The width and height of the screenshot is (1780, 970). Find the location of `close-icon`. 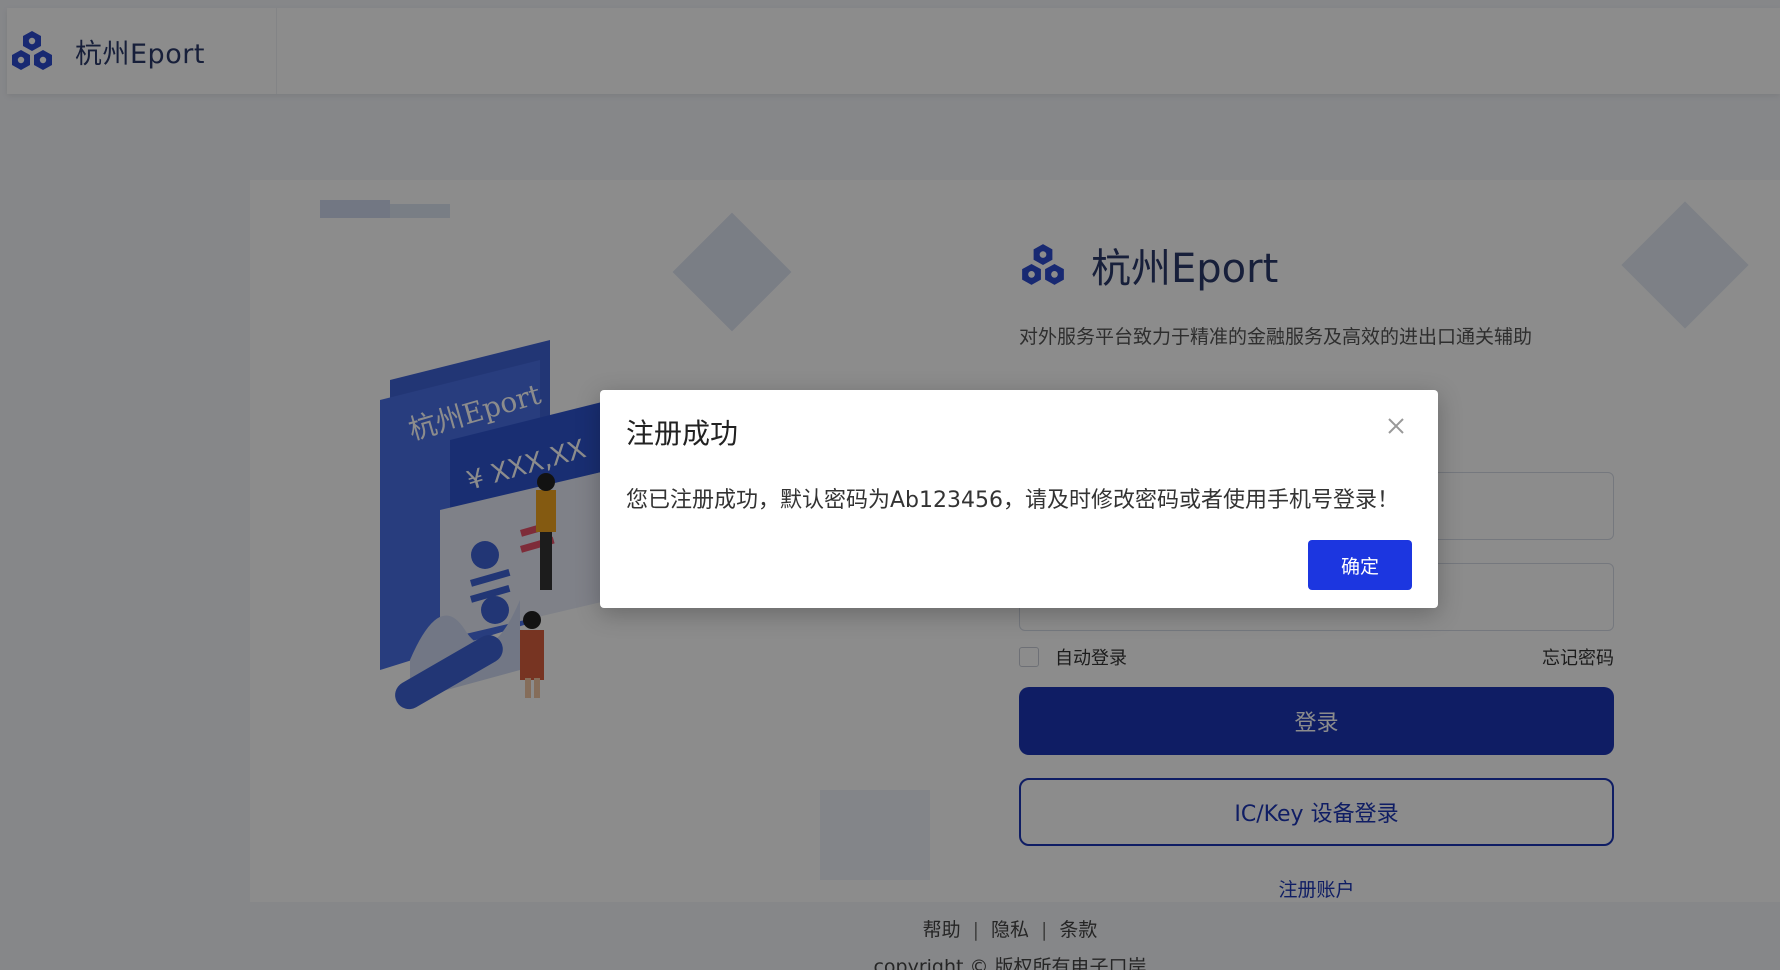

close-icon is located at coordinates (1396, 426).